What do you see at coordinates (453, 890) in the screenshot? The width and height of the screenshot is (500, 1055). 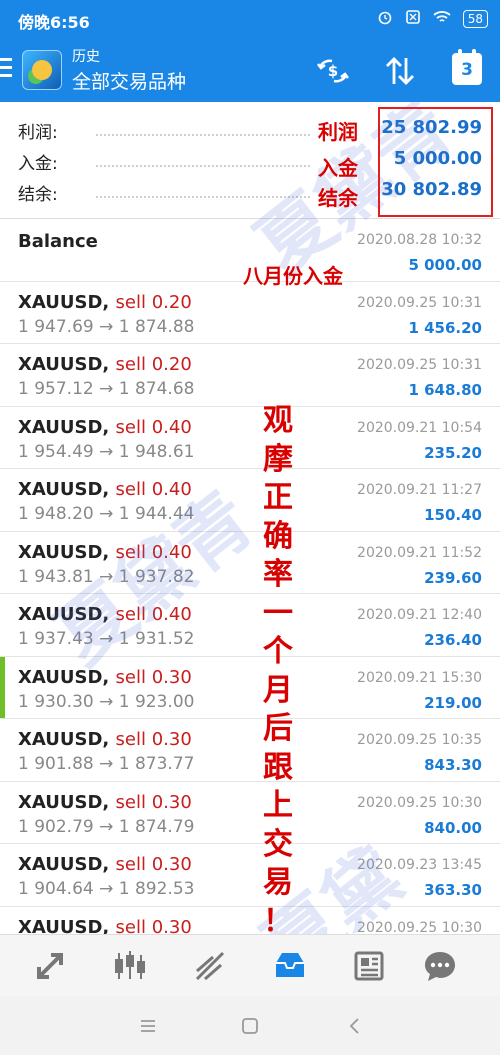 I see `row-profit: 363.30` at bounding box center [453, 890].